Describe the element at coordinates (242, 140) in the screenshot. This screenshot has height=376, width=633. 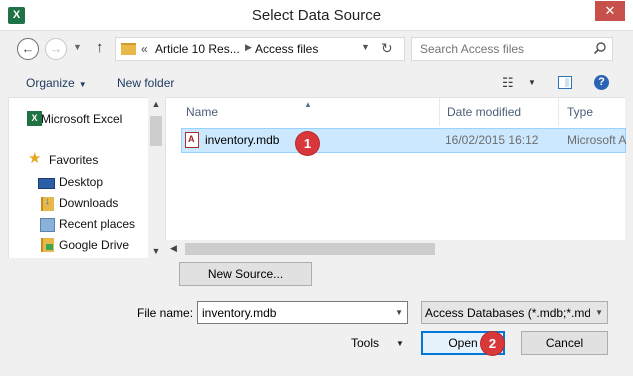
I see `file-name: inventory.mdb` at that location.